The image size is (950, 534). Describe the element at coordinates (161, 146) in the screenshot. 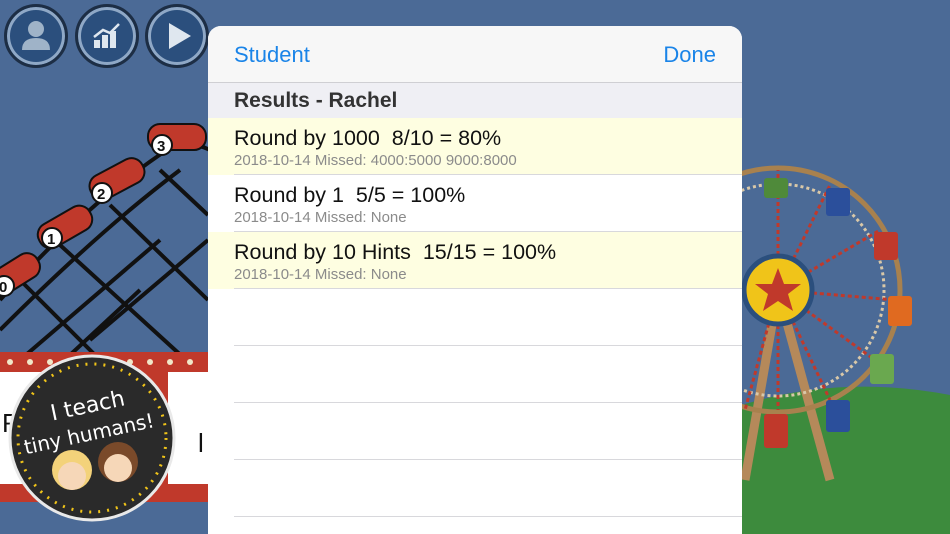

I see `car-number: 3` at that location.